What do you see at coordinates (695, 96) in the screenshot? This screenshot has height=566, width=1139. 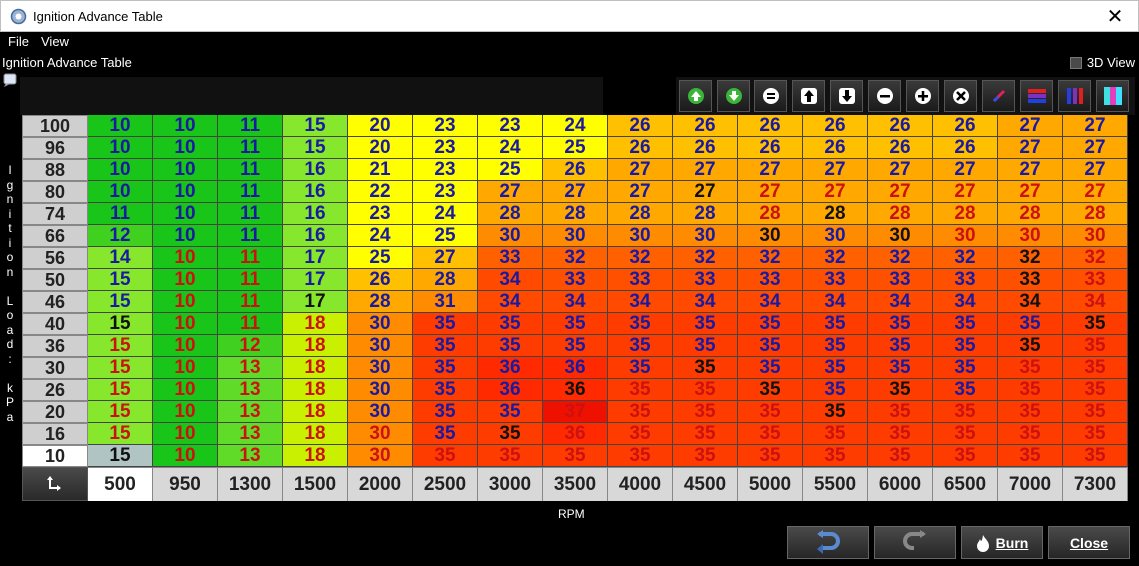 I see `green-up-arrow-icon` at bounding box center [695, 96].